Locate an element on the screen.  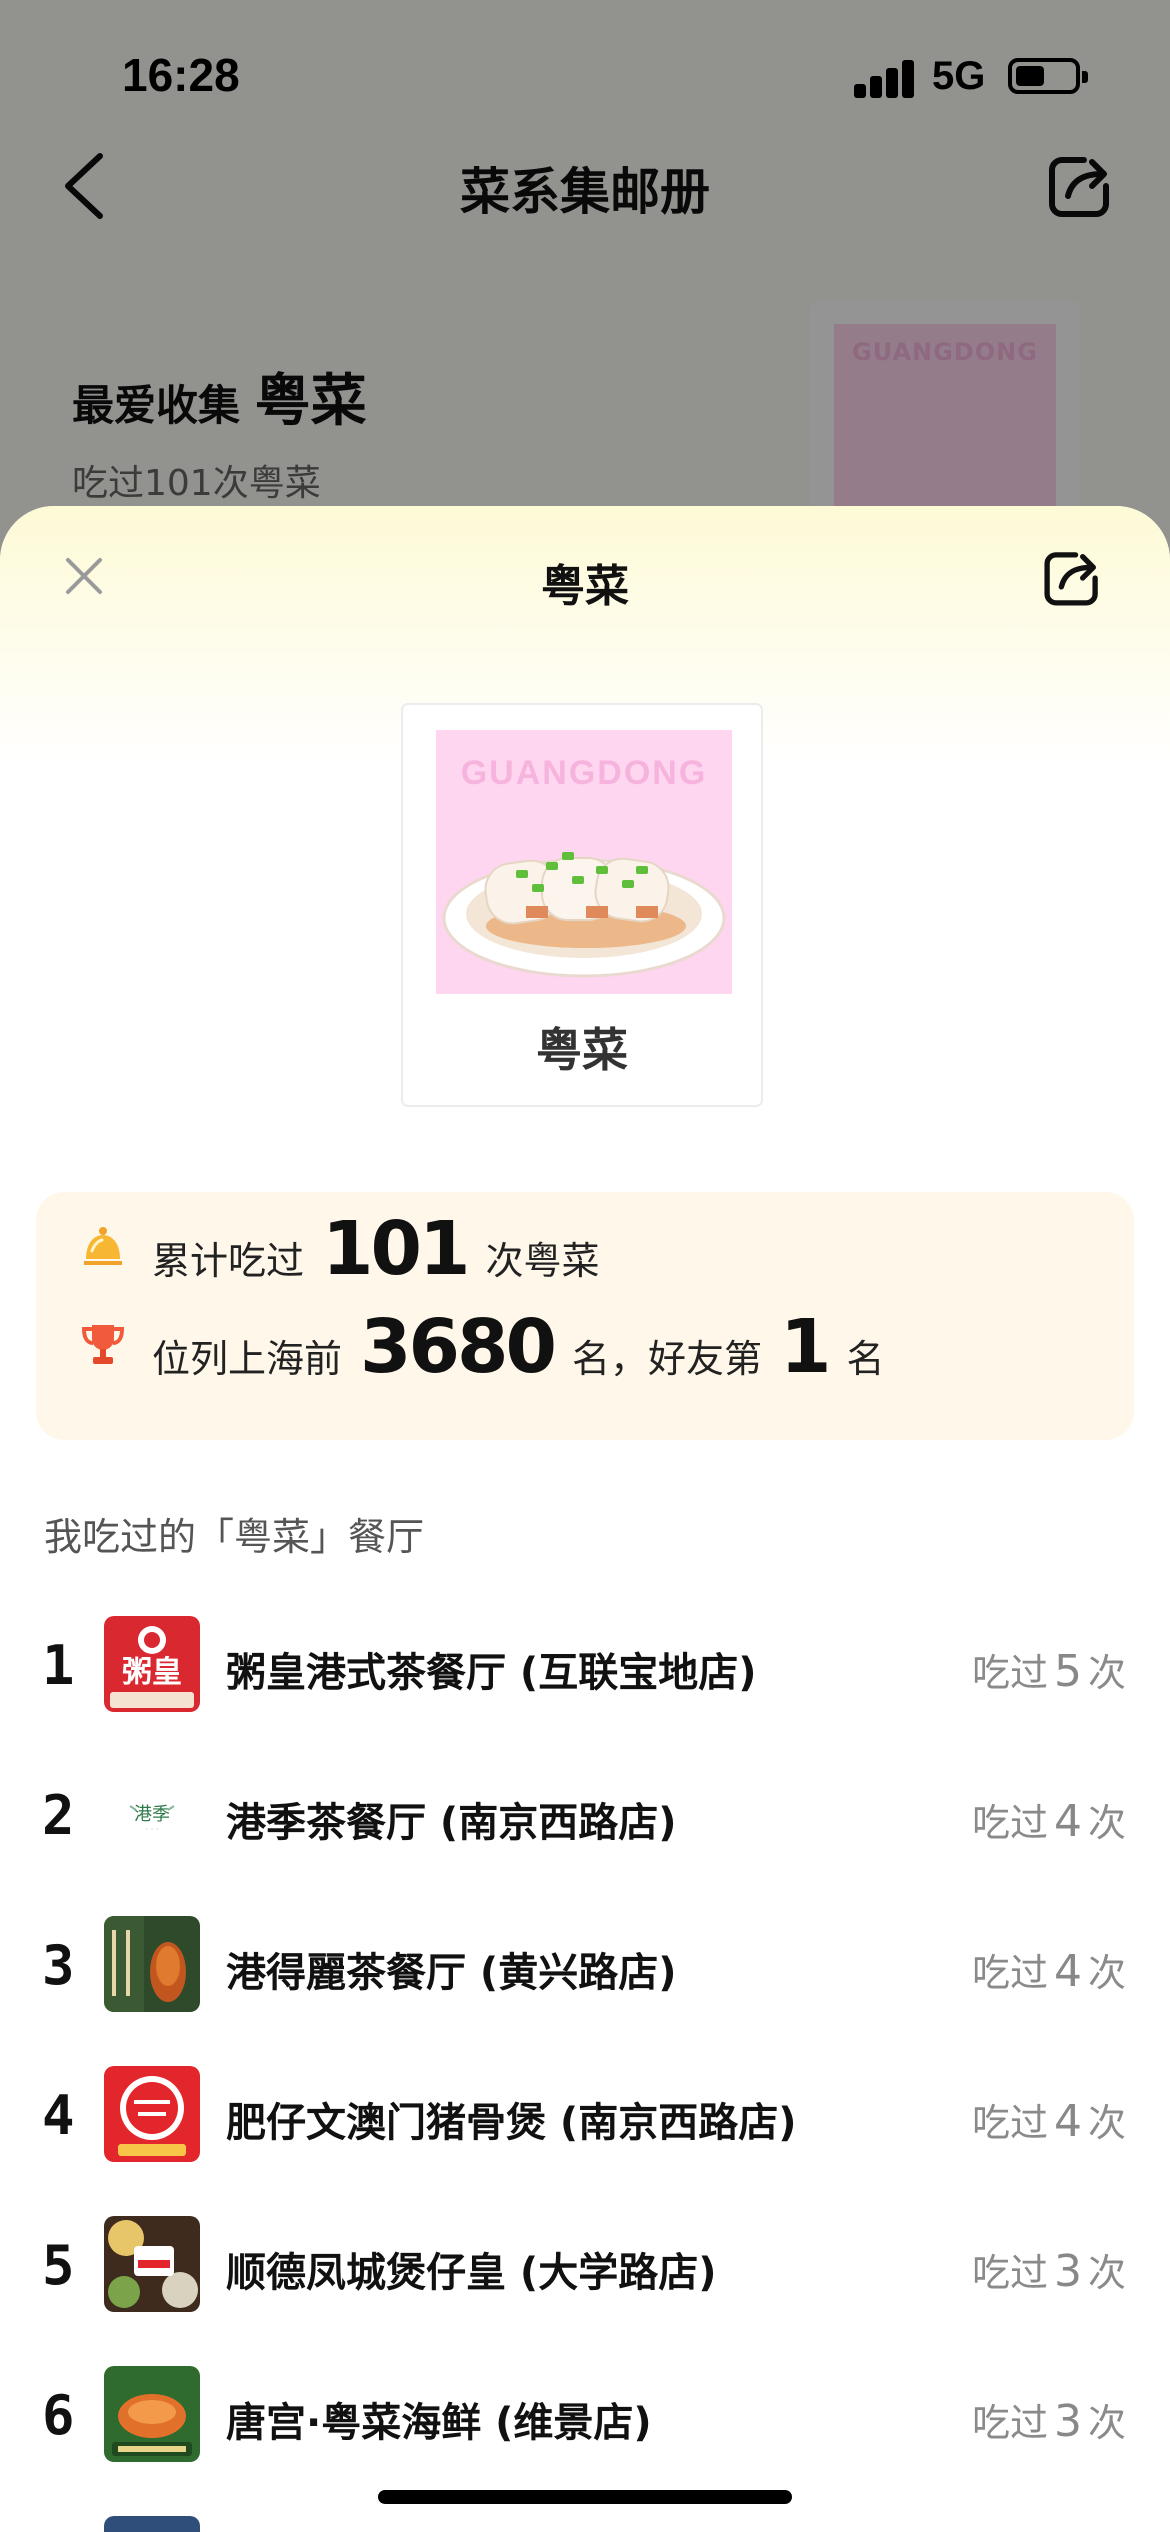
restaurant-name: 肥仔文澳门猪骨煲 (南京西路店) is located at coordinates (511, 2123).